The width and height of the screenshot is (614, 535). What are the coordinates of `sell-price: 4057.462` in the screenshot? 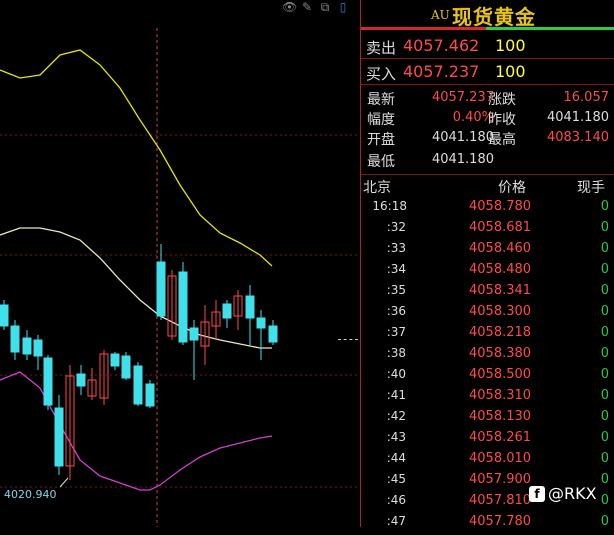 It's located at (441, 45).